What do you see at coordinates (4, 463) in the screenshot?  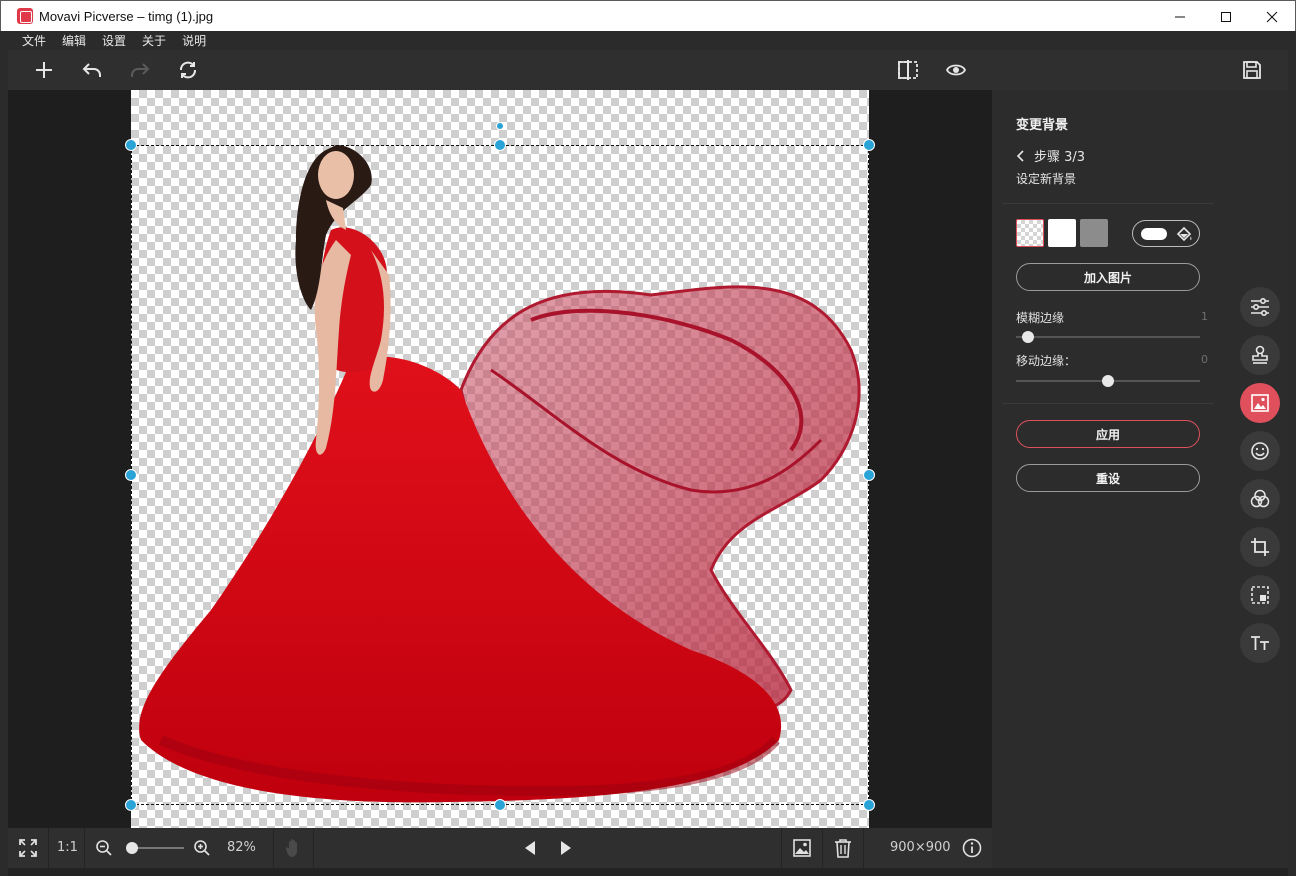 I see `left-gutter` at bounding box center [4, 463].